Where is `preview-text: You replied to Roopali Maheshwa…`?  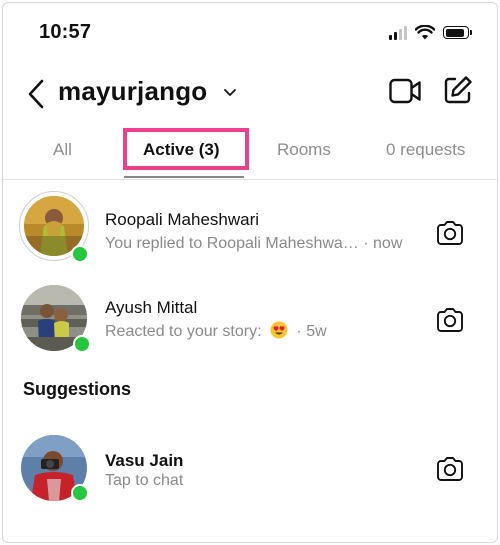 preview-text: You replied to Roopali Maheshwa… is located at coordinates (232, 243).